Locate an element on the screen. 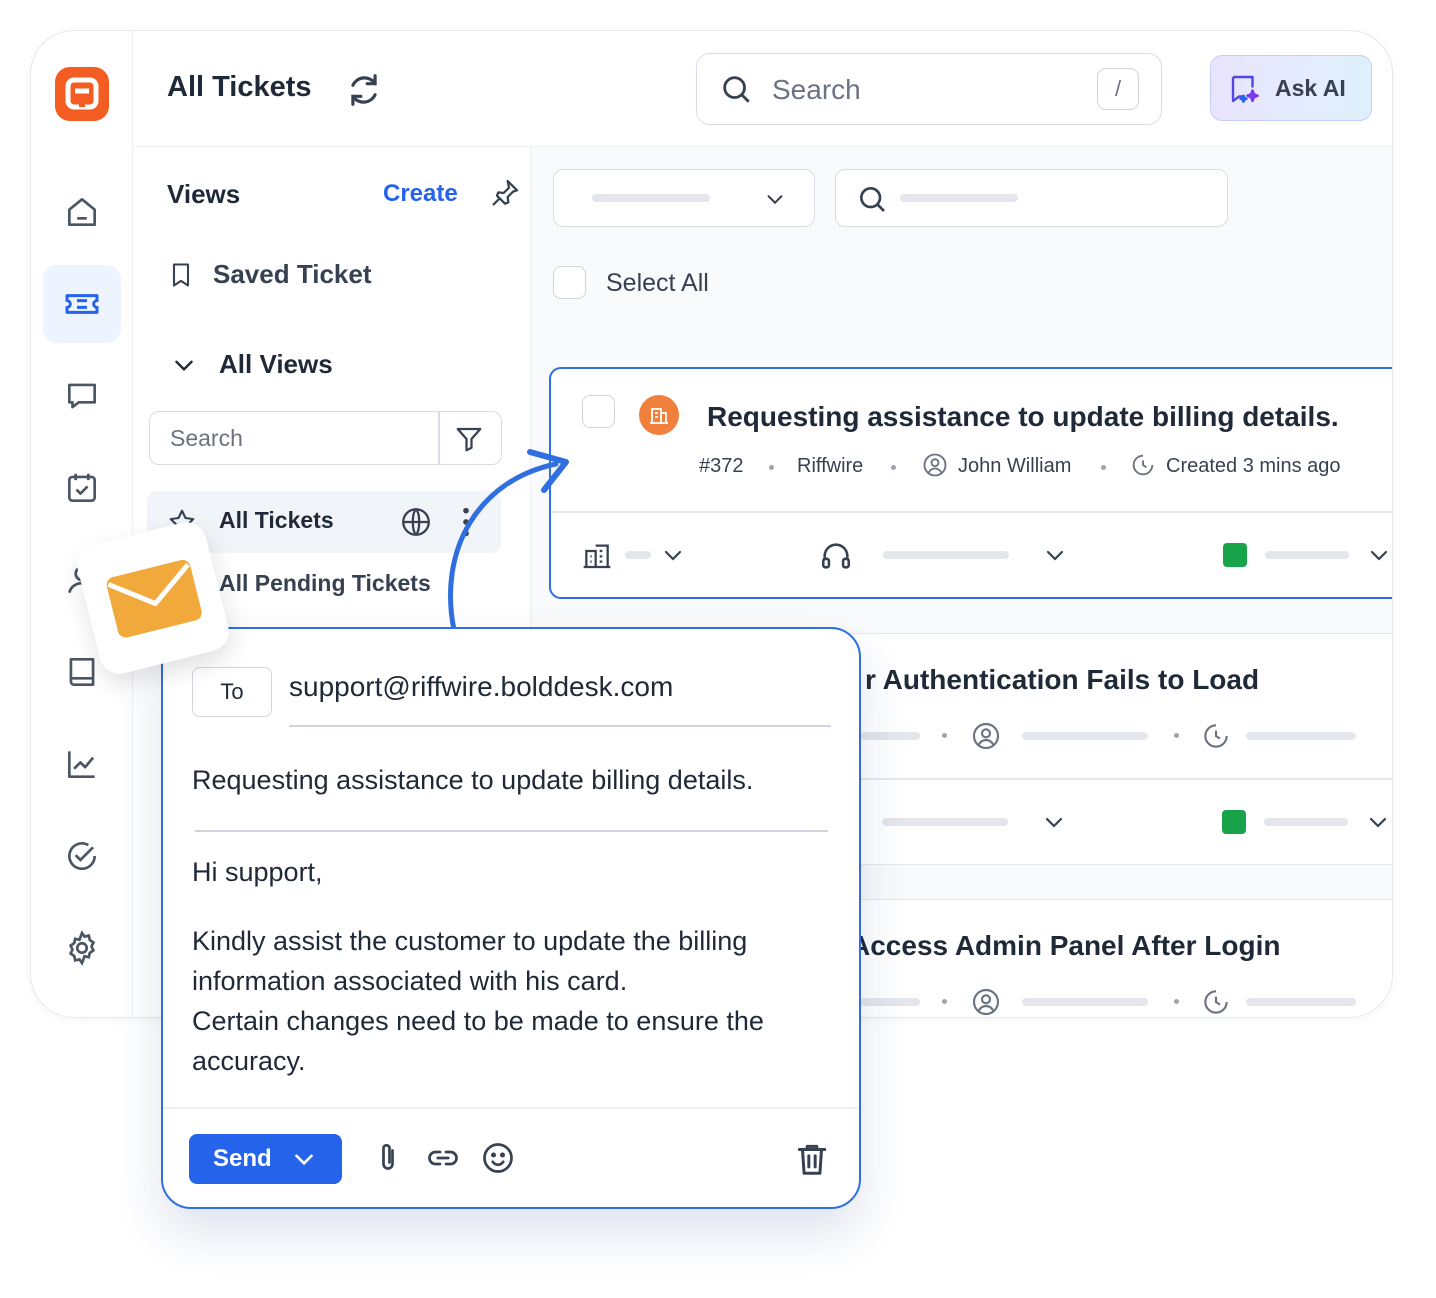 This screenshot has width=1436, height=1298. all-views-toggle: All Views is located at coordinates (252, 364).